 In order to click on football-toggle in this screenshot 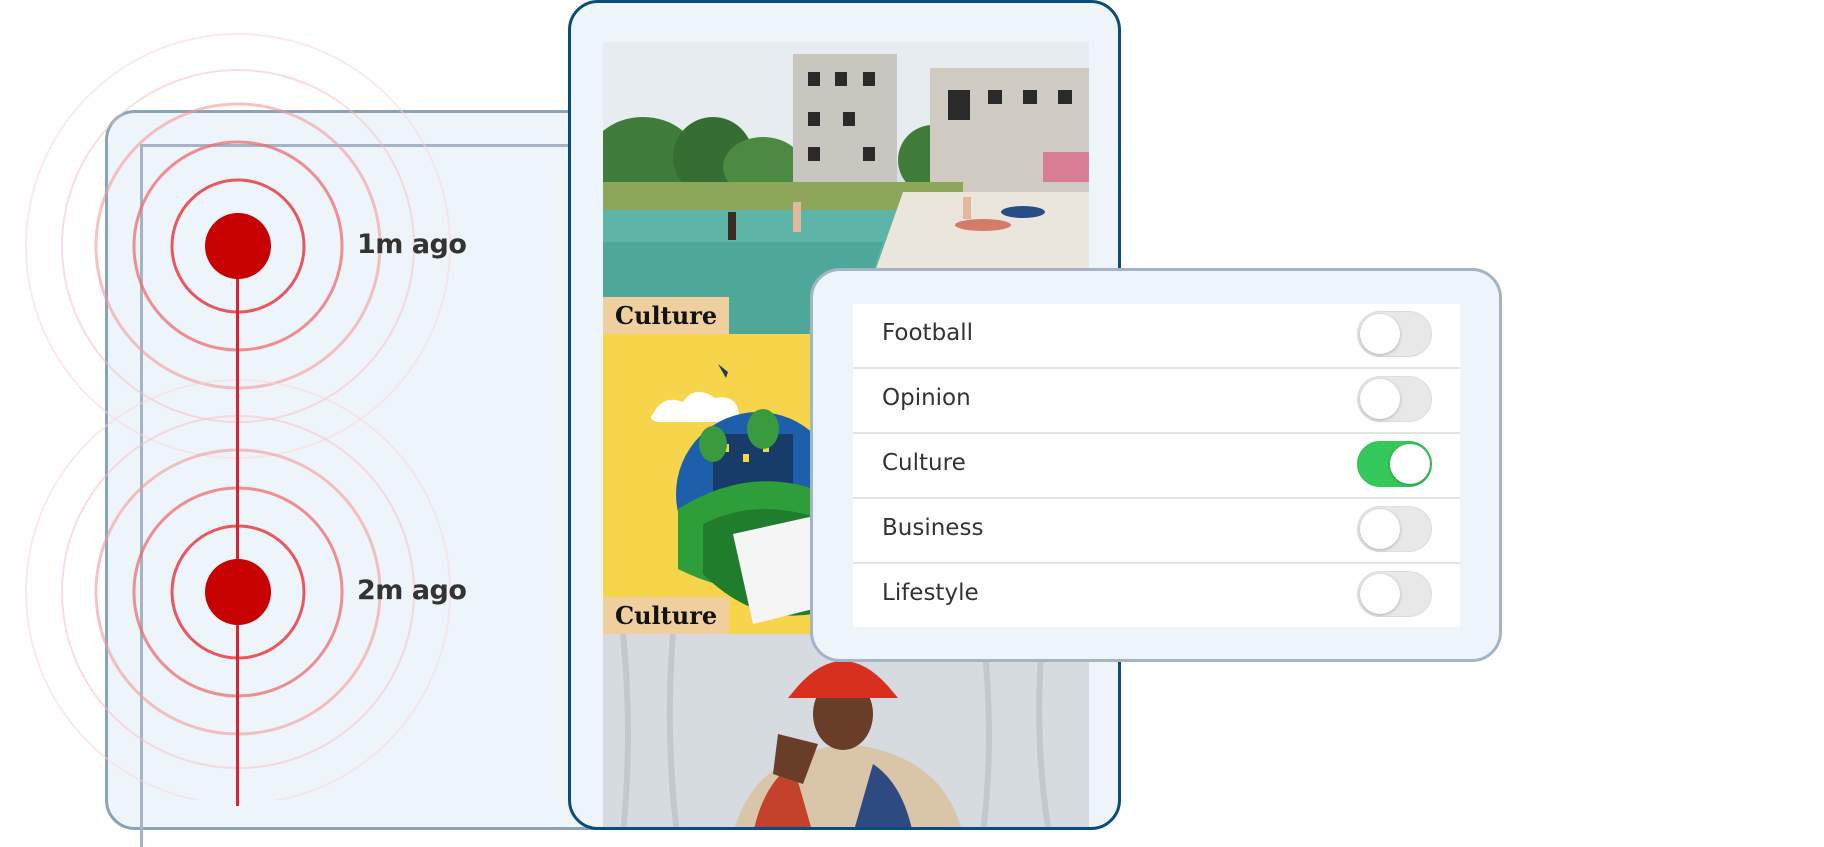, I will do `click(1394, 334)`.